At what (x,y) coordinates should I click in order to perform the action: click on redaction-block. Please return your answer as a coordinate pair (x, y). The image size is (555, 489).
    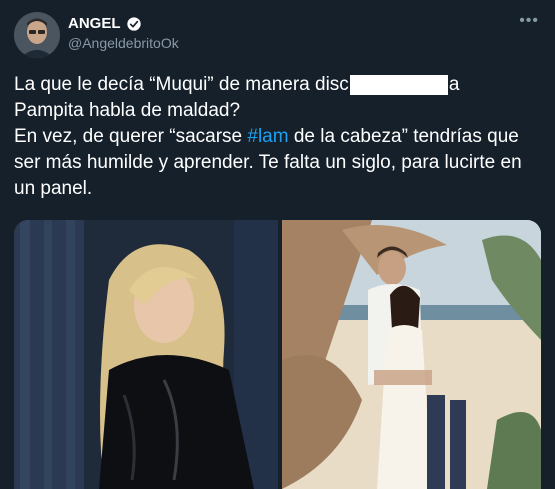
    Looking at the image, I should click on (398, 84).